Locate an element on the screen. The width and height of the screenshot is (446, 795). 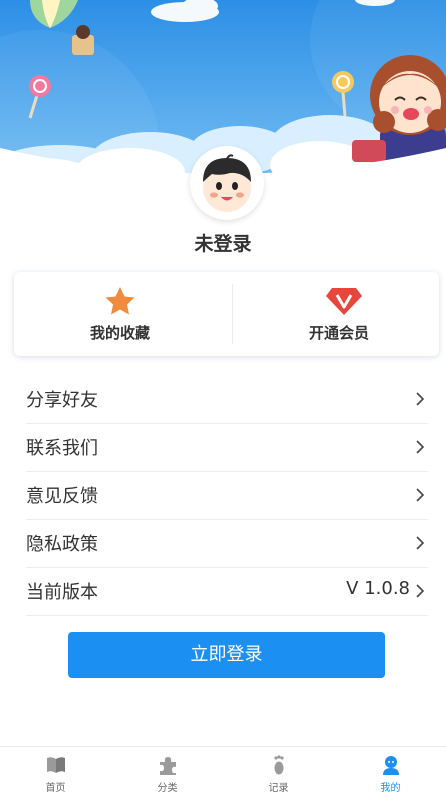
menu-item-share: 分享好友 is located at coordinates (227, 400).